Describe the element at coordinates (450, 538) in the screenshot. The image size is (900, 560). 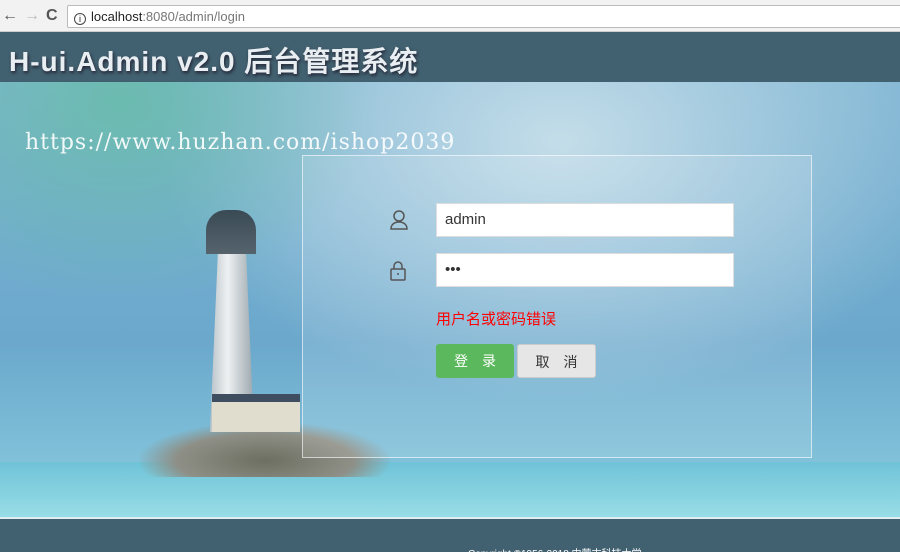
I see `footer: Copyright ©1956-2018 内蒙古科技大学` at that location.